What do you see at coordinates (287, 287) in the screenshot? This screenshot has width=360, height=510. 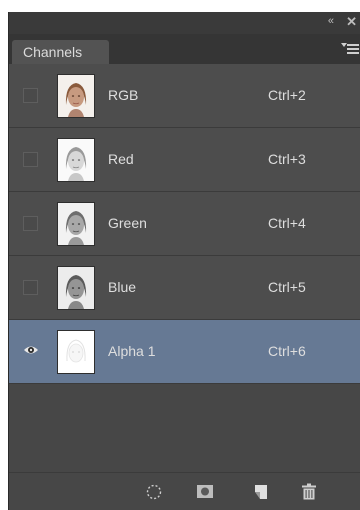 I see `channel-shortcut: Ctrl+5` at bounding box center [287, 287].